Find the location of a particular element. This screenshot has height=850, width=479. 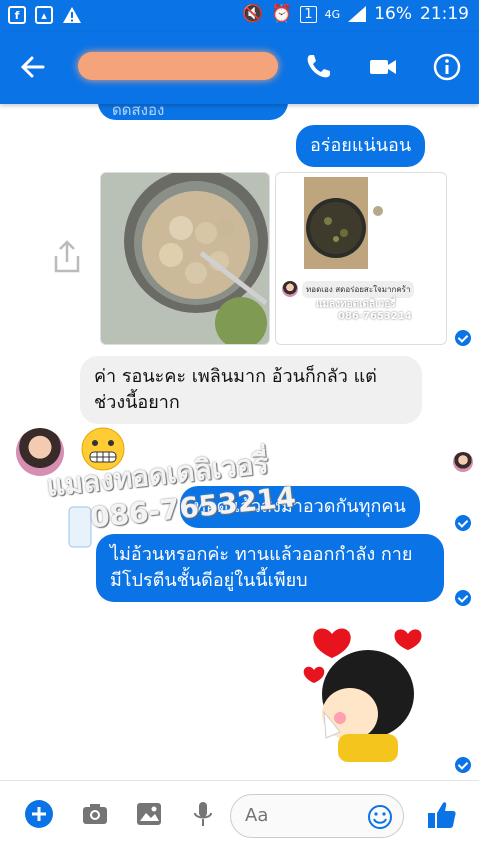

love-sticker is located at coordinates (370, 692).